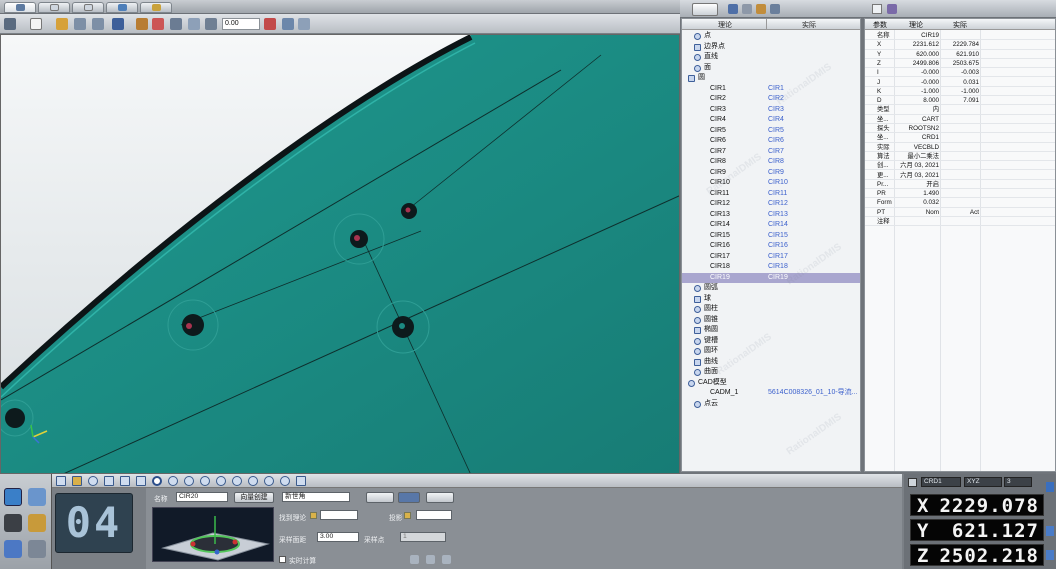  What do you see at coordinates (142, 24) in the screenshot?
I see `light-icon` at bounding box center [142, 24].